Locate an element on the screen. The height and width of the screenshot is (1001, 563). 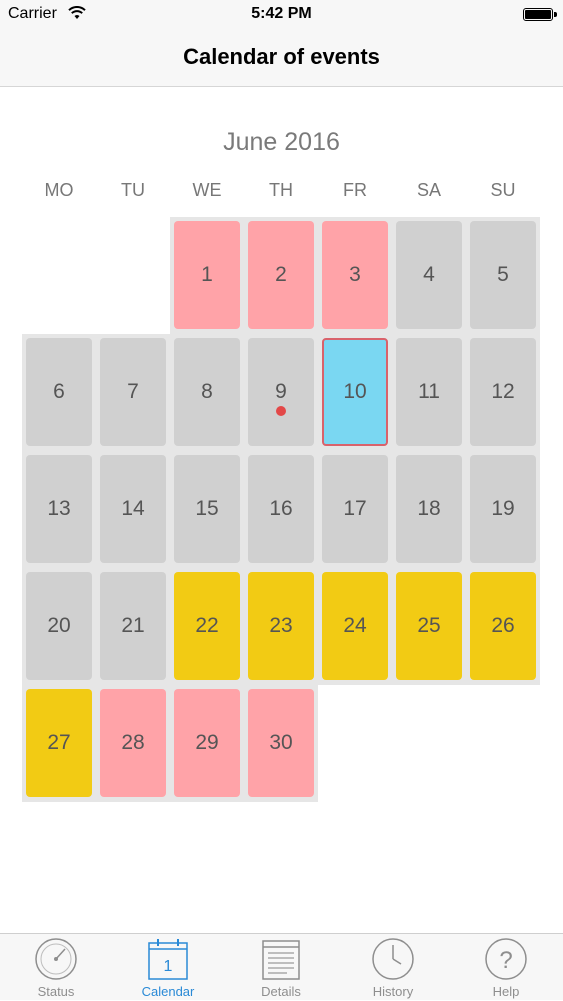
day-cell: 17 is located at coordinates (355, 509).